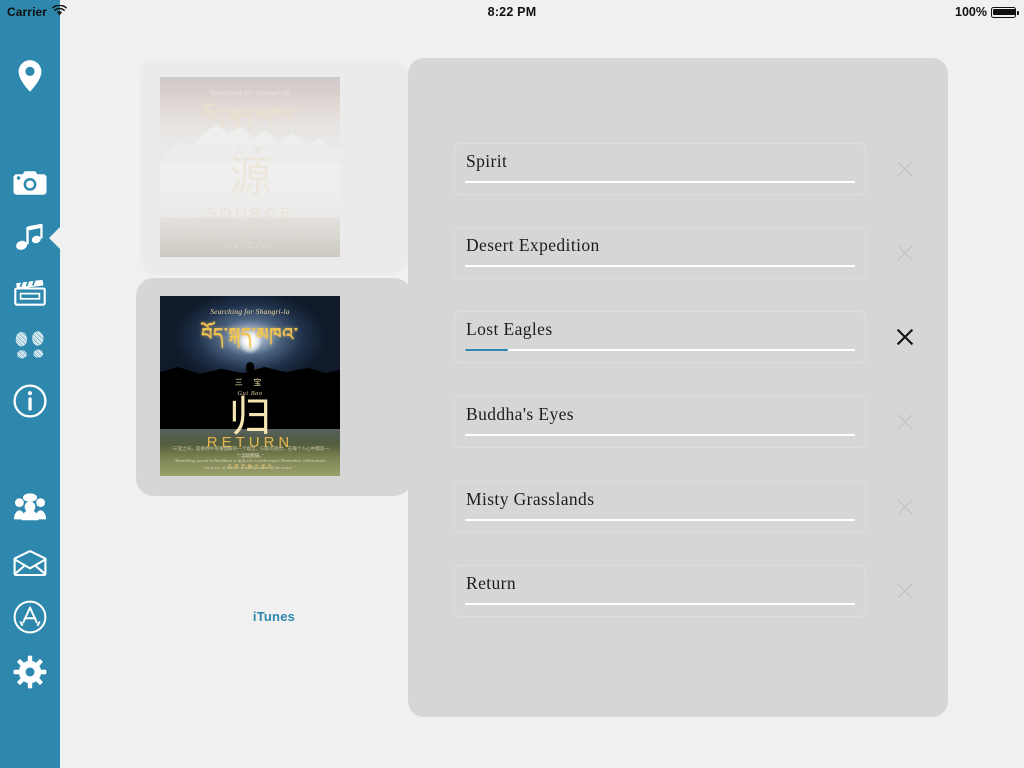  Describe the element at coordinates (530, 499) in the screenshot. I see `track-title: Misty Grasslands` at that location.